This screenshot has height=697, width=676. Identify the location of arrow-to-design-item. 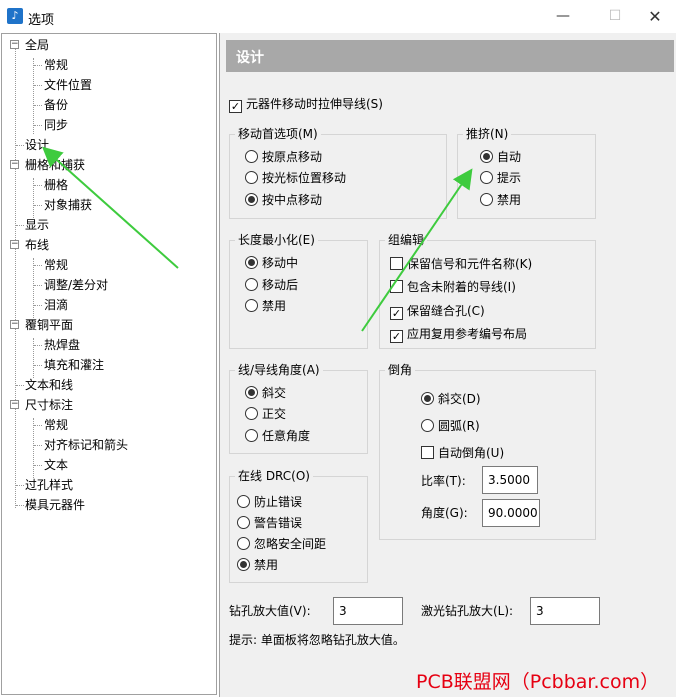
(110, 207).